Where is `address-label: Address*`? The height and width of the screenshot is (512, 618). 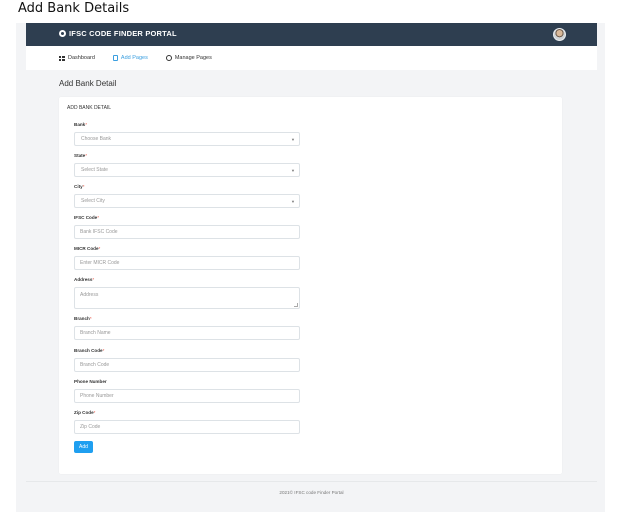 address-label: Address* is located at coordinates (84, 279).